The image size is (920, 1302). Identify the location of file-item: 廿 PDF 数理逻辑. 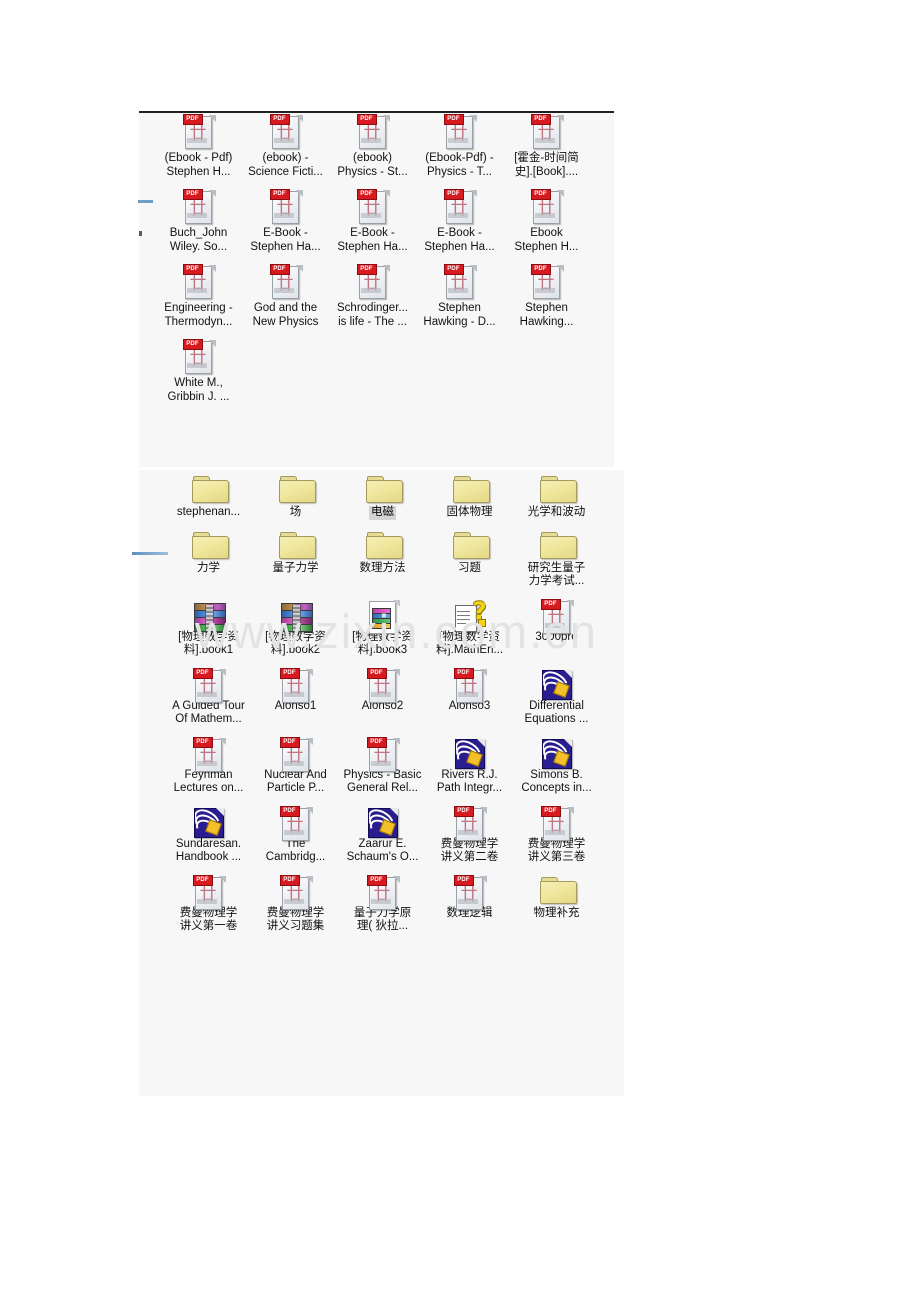
(469, 904).